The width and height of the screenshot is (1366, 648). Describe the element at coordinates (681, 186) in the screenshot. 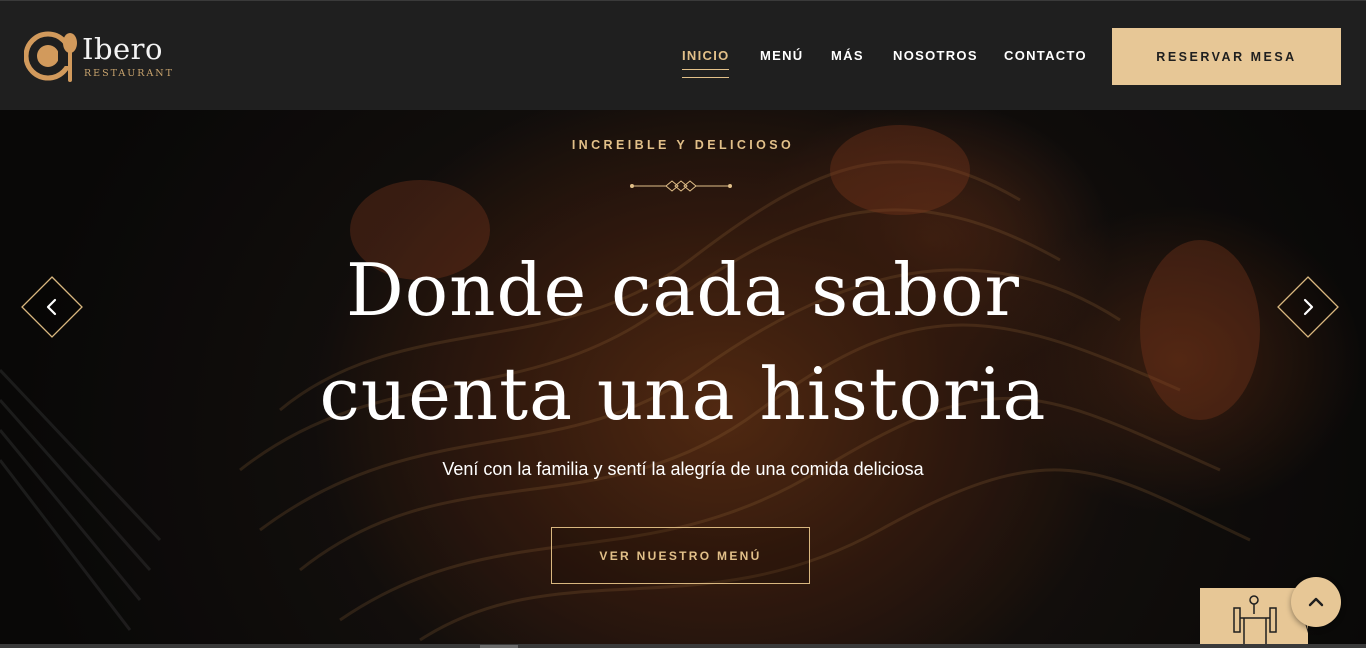

I see `ornament-divider-icon` at that location.